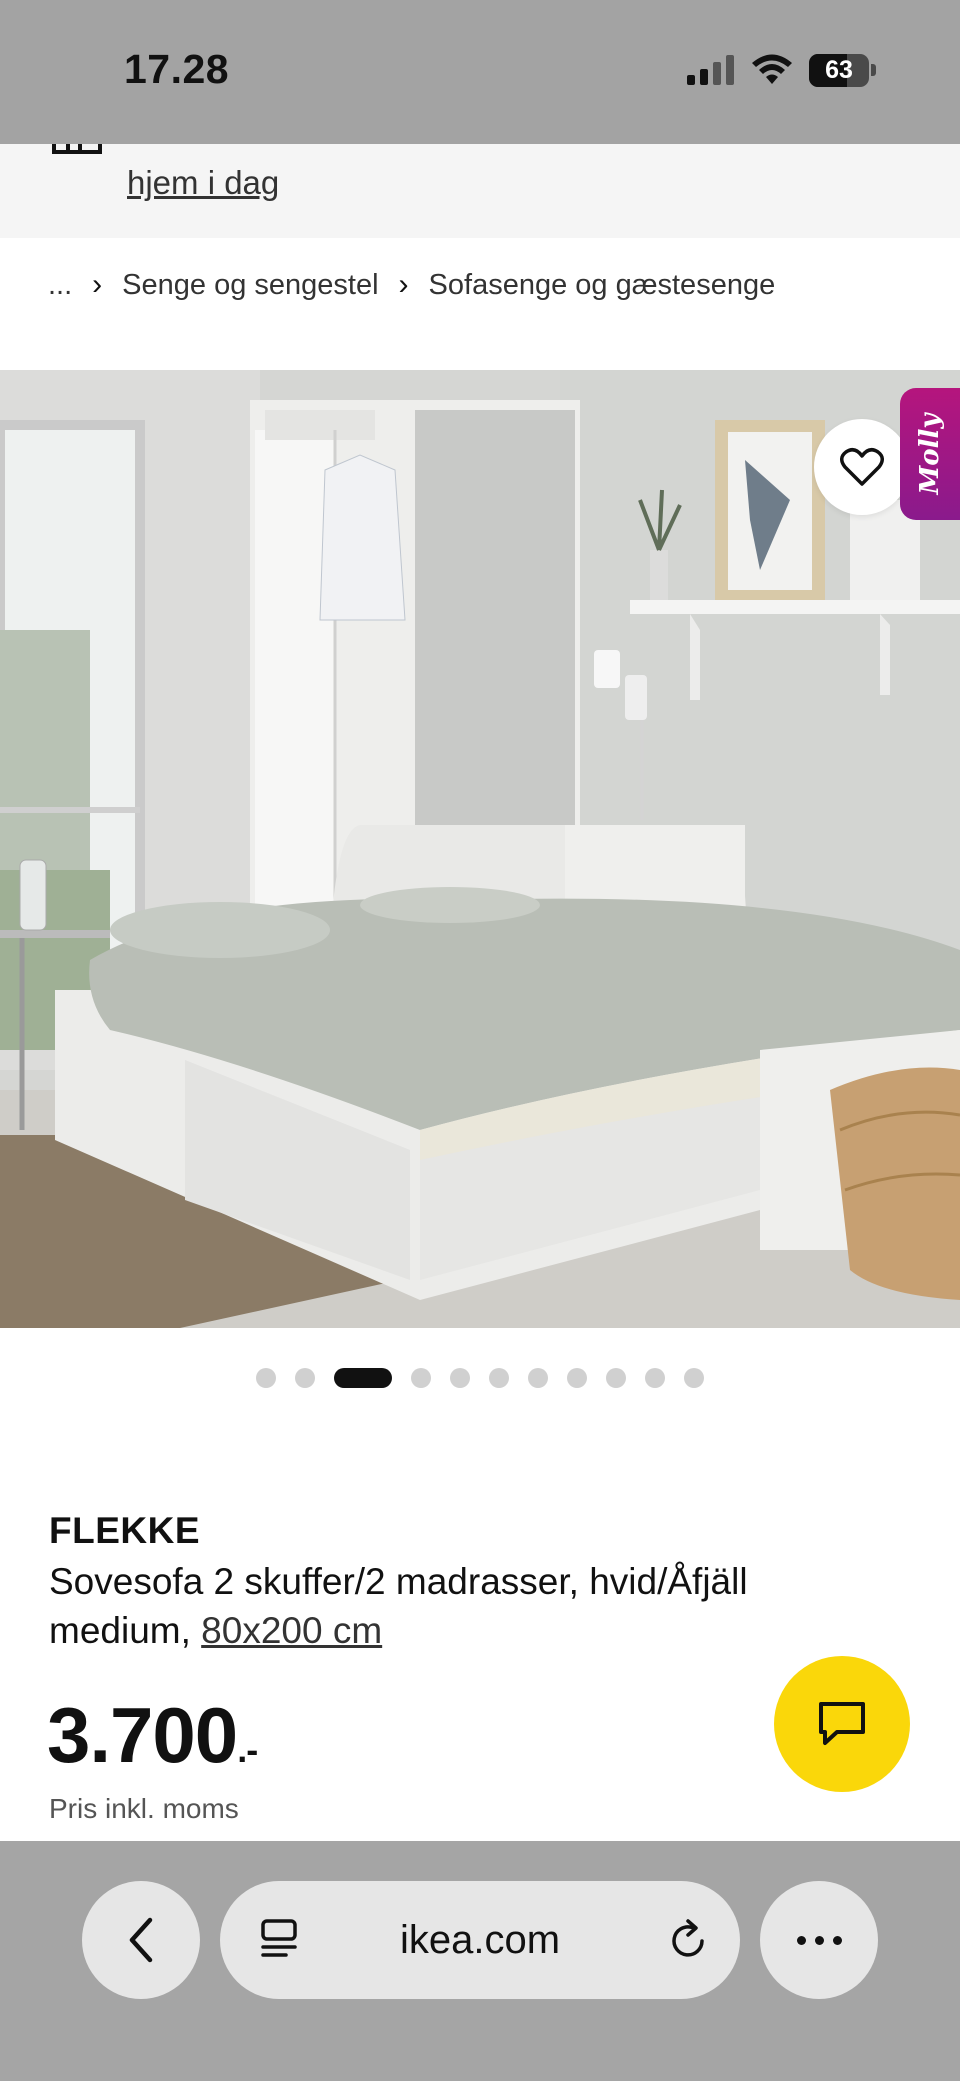  What do you see at coordinates (480, 1940) in the screenshot?
I see `address-bar: ikea.com` at bounding box center [480, 1940].